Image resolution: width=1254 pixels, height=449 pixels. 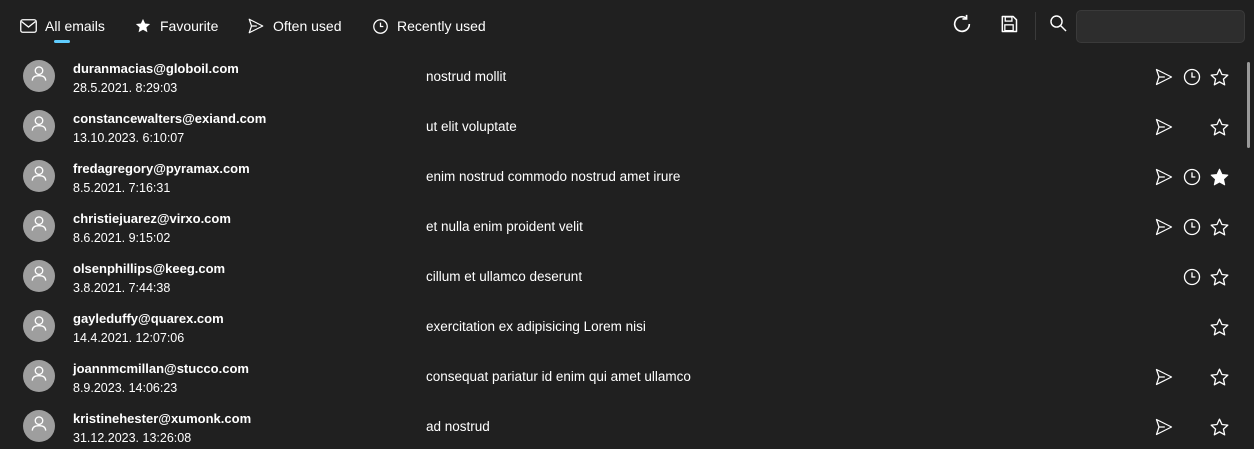 I want to click on email-subject: ad nostrud, so click(x=458, y=426).